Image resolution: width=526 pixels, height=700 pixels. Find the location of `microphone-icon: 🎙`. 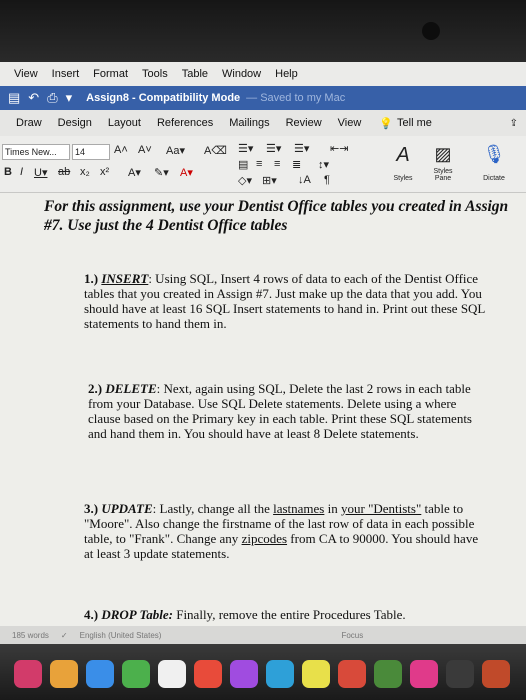

microphone-icon: 🎙 is located at coordinates (494, 154).